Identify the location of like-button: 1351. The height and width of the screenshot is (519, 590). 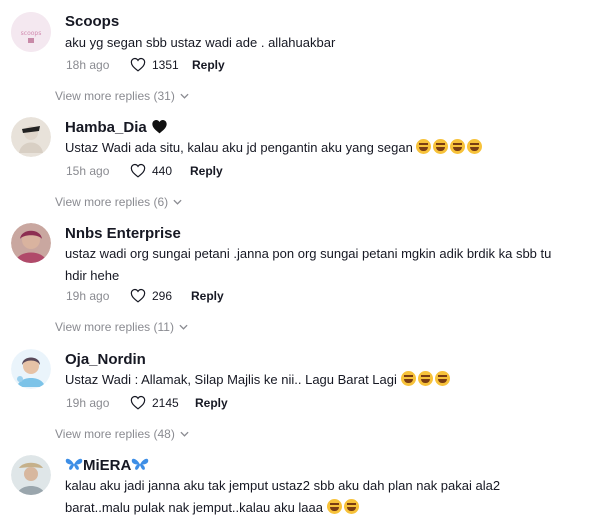
(154, 64).